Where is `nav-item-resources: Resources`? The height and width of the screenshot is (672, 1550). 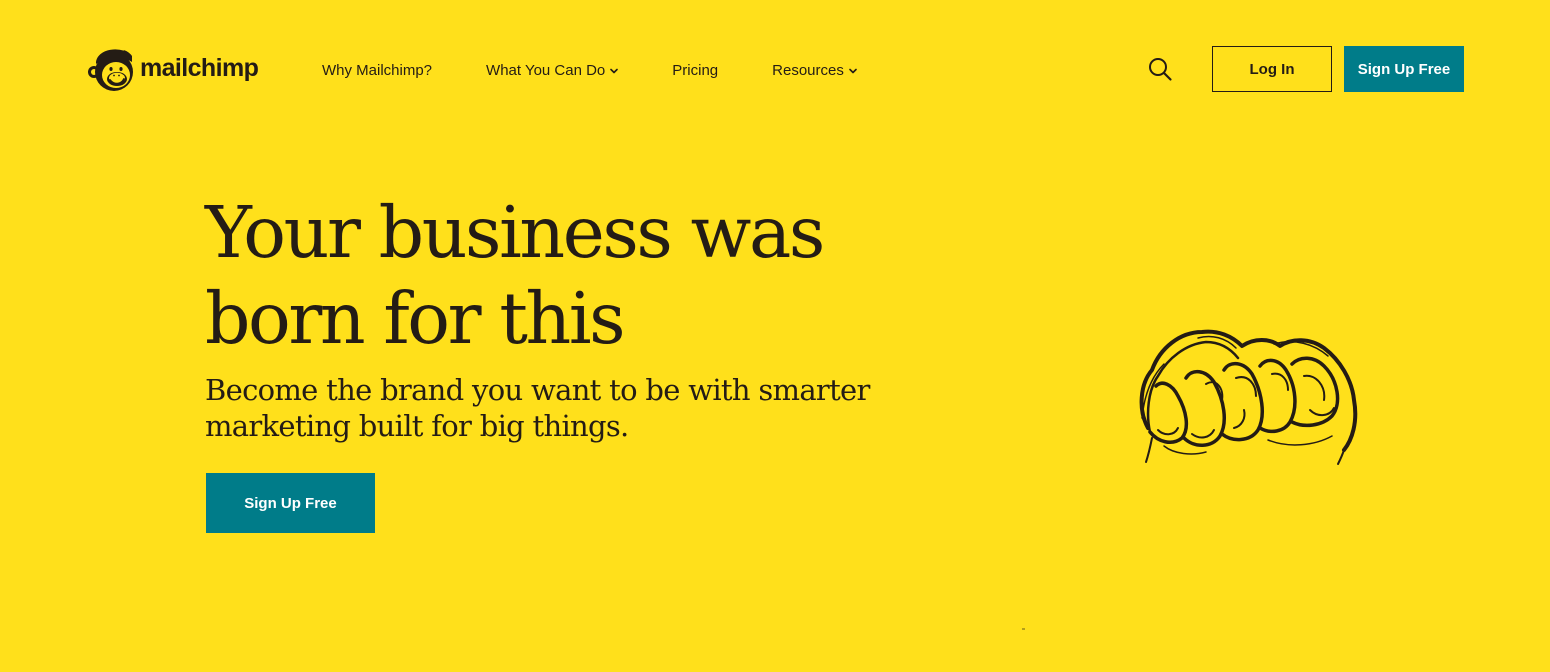 nav-item-resources: Resources is located at coordinates (814, 70).